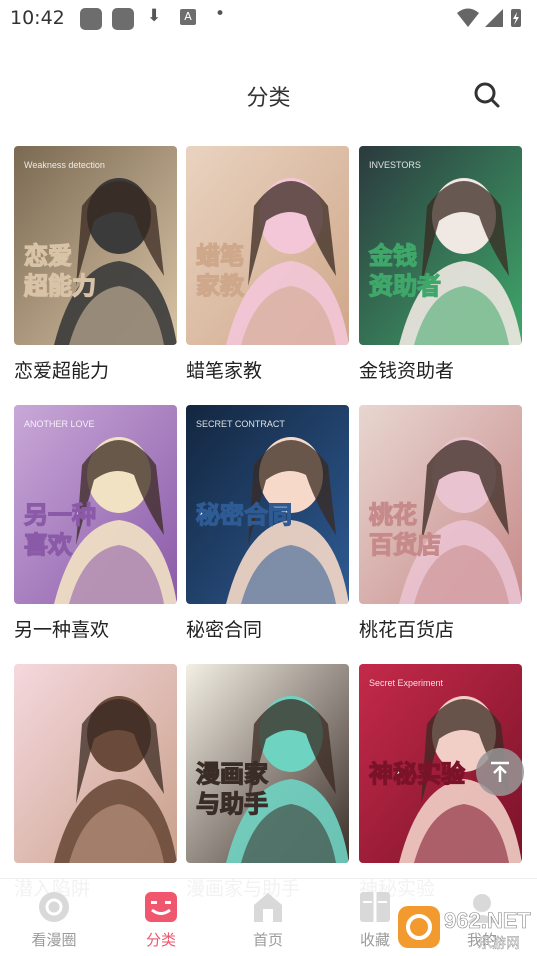 The height and width of the screenshot is (956, 537). I want to click on comic-card: ANOTHER LOVE 另一种 喜欢 另一种喜欢, so click(95, 525).